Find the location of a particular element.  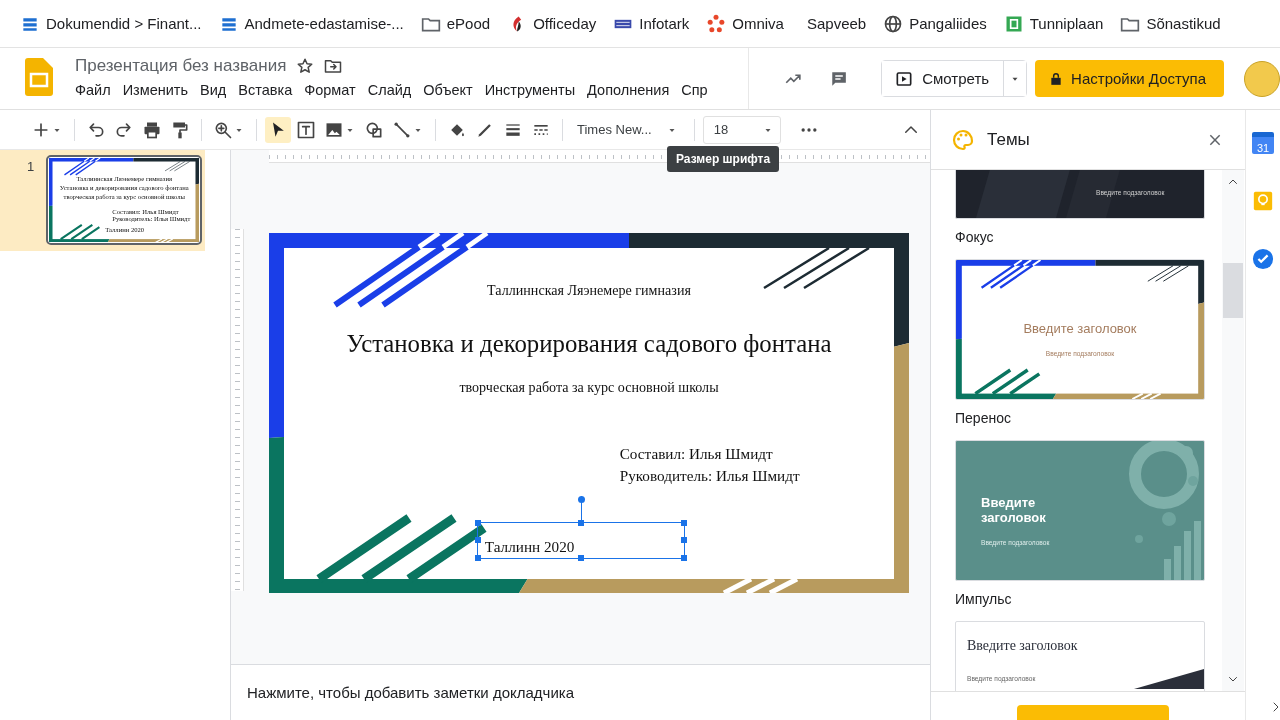

palette-icon is located at coordinates (963, 139).